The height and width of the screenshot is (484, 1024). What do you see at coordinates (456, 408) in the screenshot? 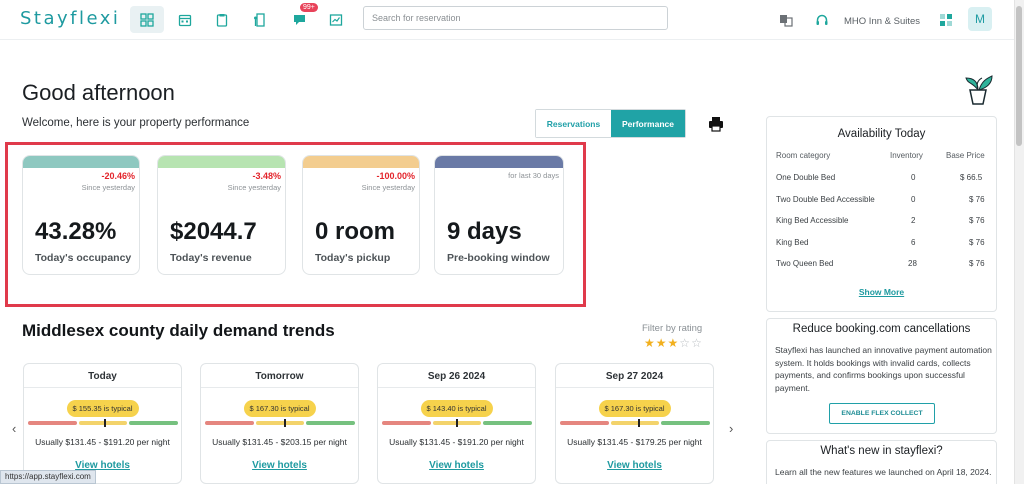
I see `typical-price-pill: $ 143.40 is typical` at bounding box center [456, 408].